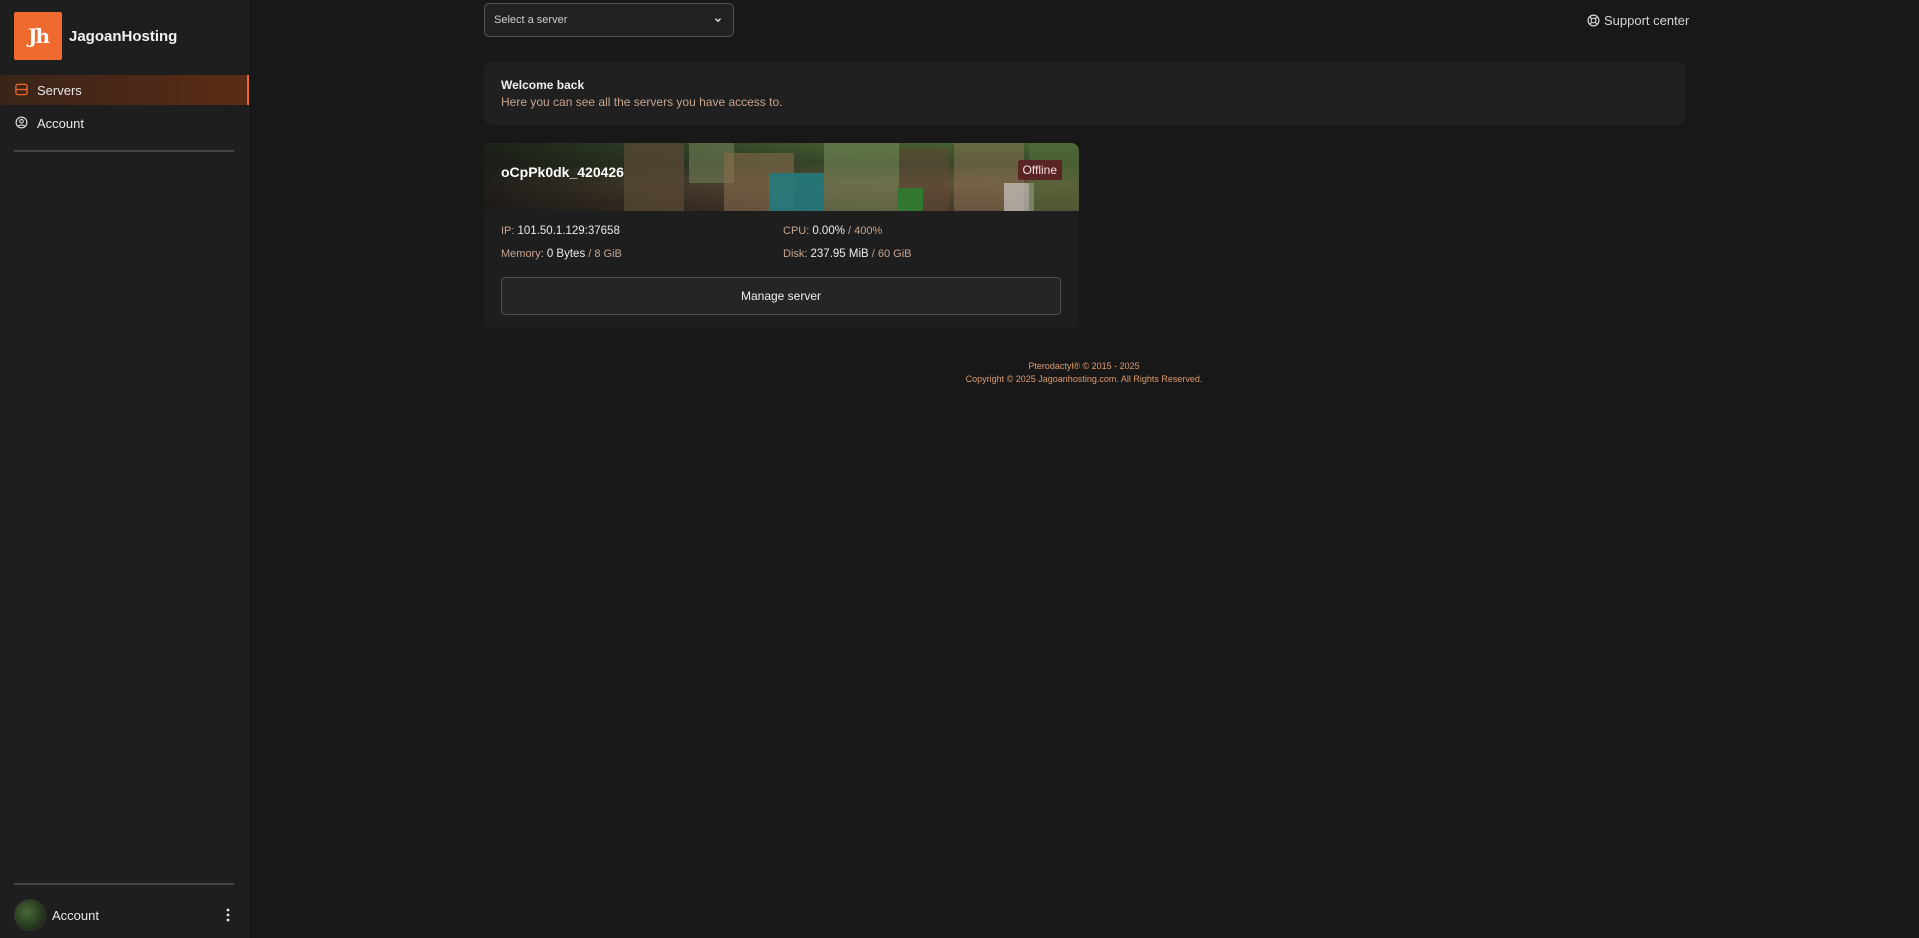 Image resolution: width=1919 pixels, height=938 pixels. Describe the element at coordinates (828, 231) in the screenshot. I see `cpu-value: 0.00%` at that location.